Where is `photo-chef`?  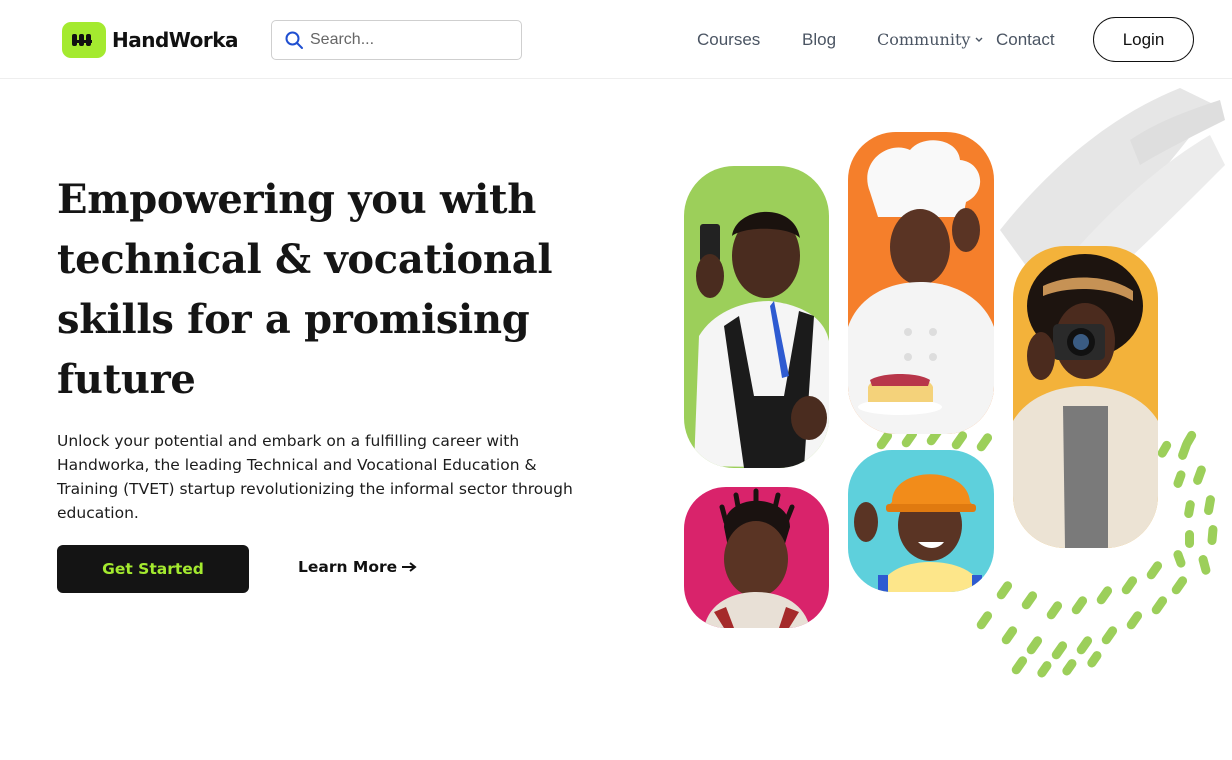 photo-chef is located at coordinates (921, 283).